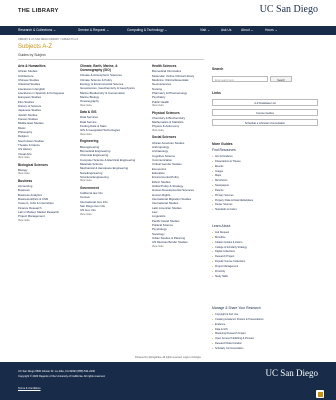 Image resolution: width=336 pixels, height=400 pixels. I want to click on sidebar-link: Standards & Codes, so click(265, 210).